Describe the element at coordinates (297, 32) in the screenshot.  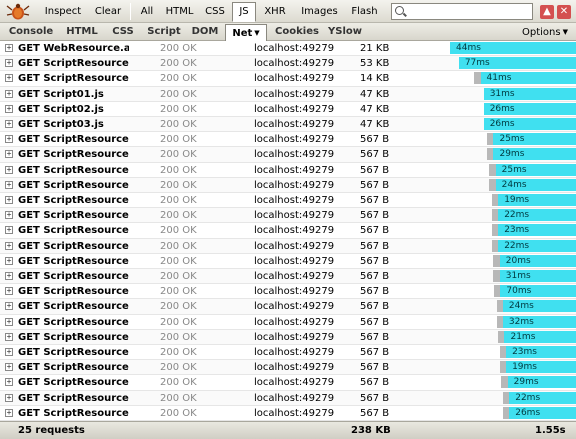
I see `tab-cookies: Cookies` at that location.